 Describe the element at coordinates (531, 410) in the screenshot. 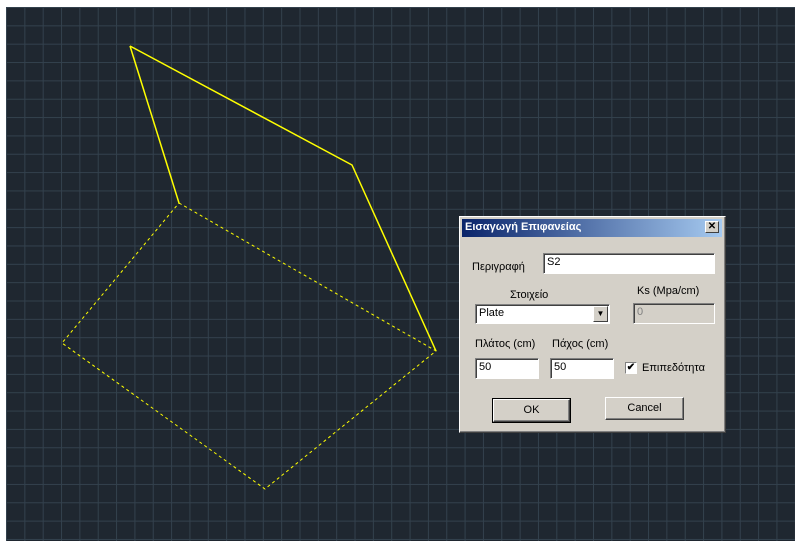

I see `ok-button: OK` at that location.